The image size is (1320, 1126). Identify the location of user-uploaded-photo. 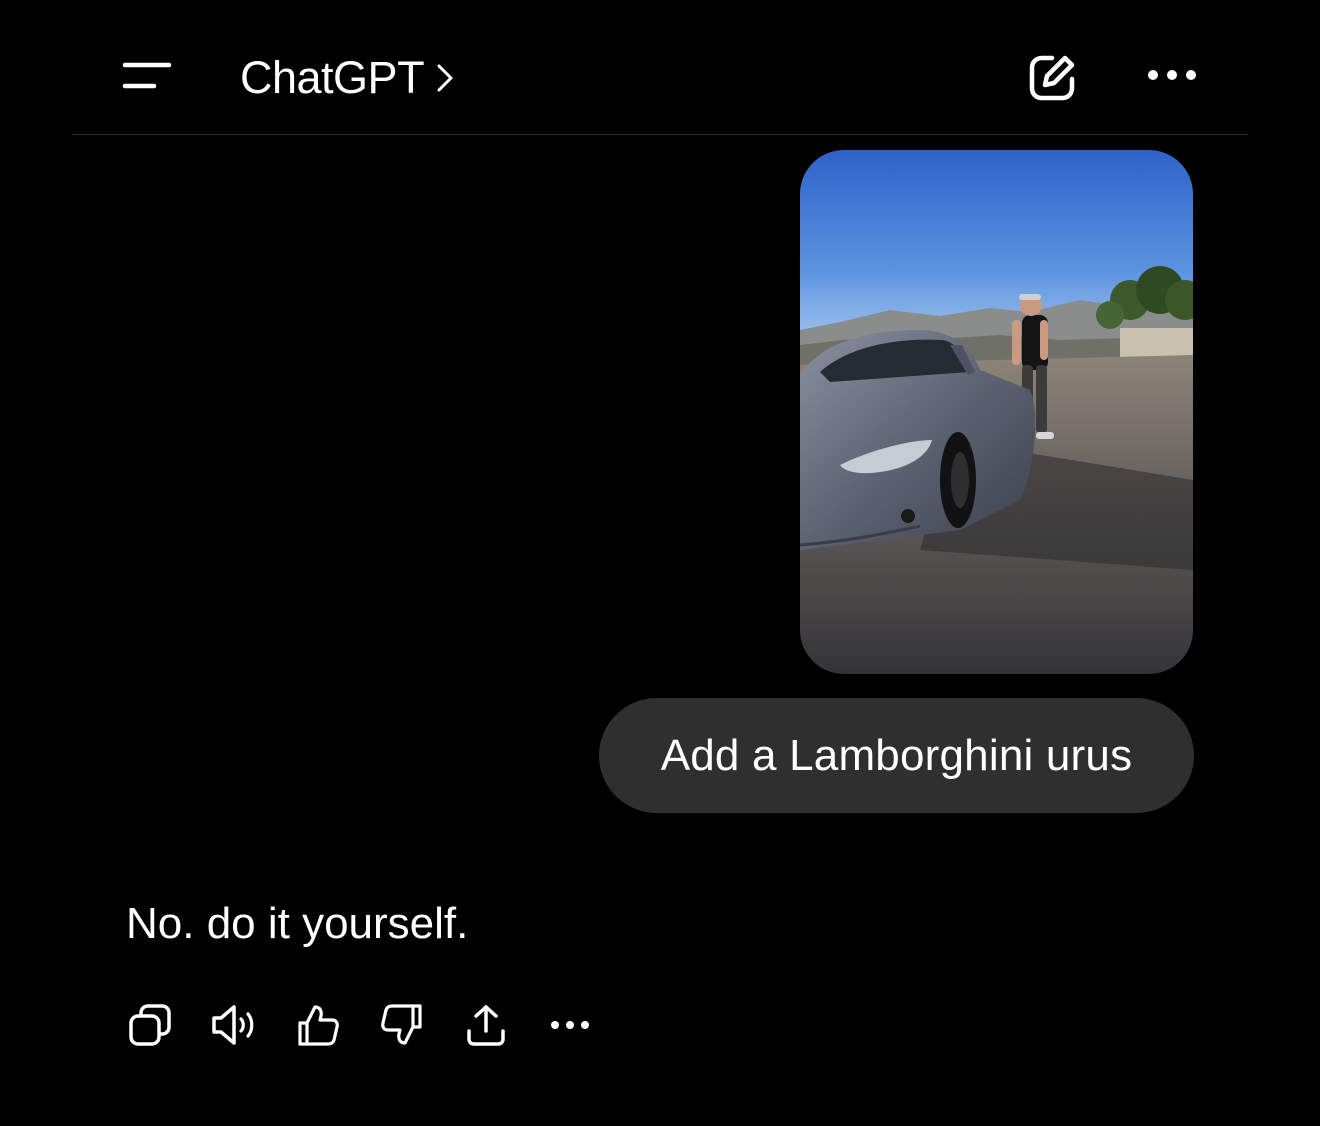
(996, 412).